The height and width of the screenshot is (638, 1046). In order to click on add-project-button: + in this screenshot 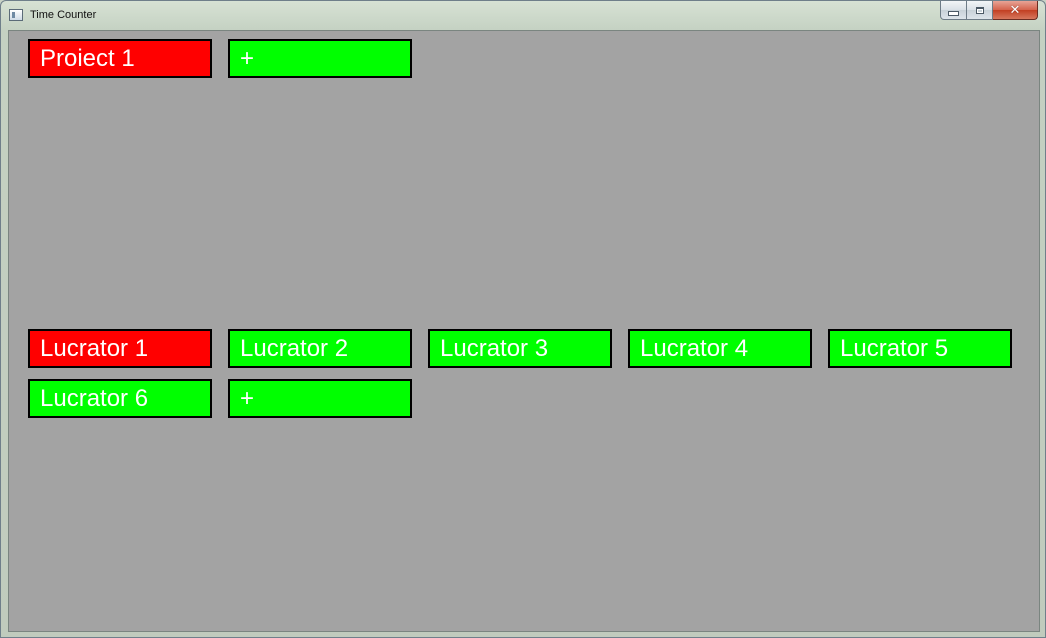, I will do `click(320, 58)`.